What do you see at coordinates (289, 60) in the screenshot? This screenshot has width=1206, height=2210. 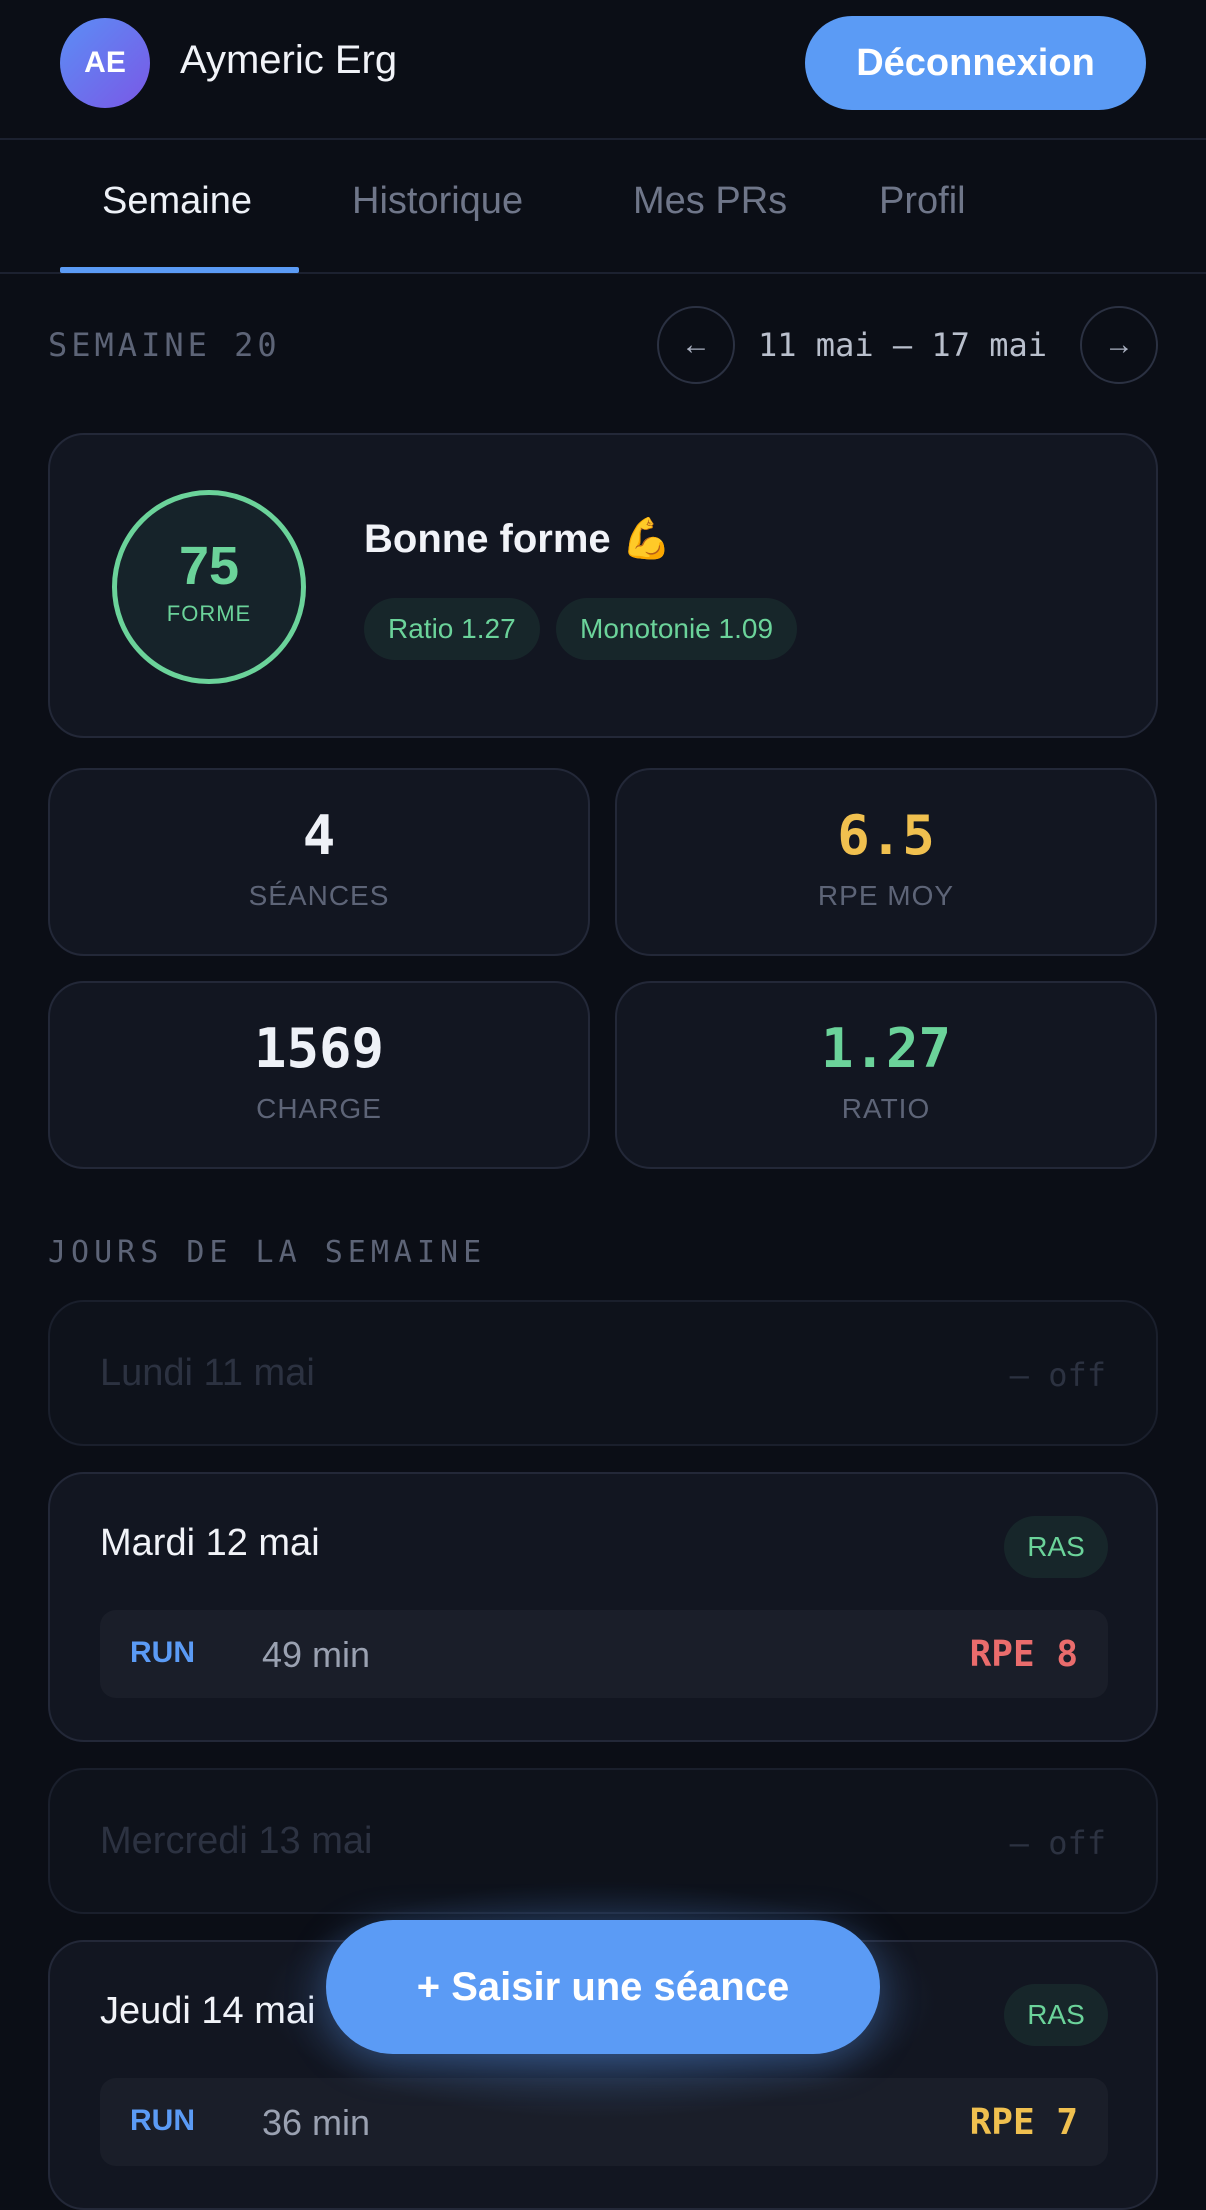 I see `username: Aymeric Erg` at bounding box center [289, 60].